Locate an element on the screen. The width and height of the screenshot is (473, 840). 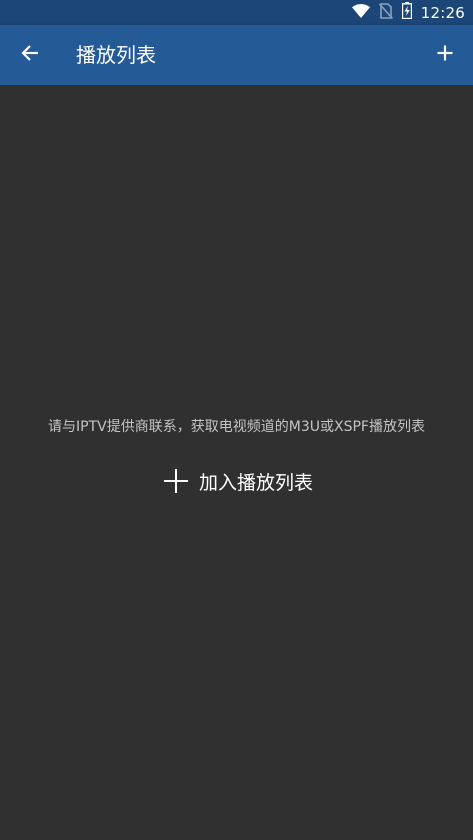
status-icons: 12:26 is located at coordinates (408, 12).